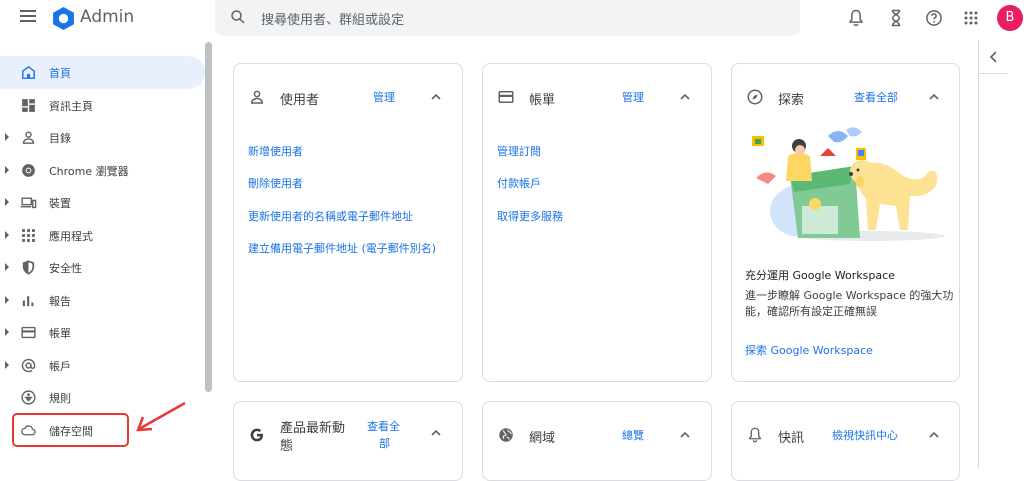  Describe the element at coordinates (102, 137) in the screenshot. I see `sidebar-item-directory: 目錄` at that location.